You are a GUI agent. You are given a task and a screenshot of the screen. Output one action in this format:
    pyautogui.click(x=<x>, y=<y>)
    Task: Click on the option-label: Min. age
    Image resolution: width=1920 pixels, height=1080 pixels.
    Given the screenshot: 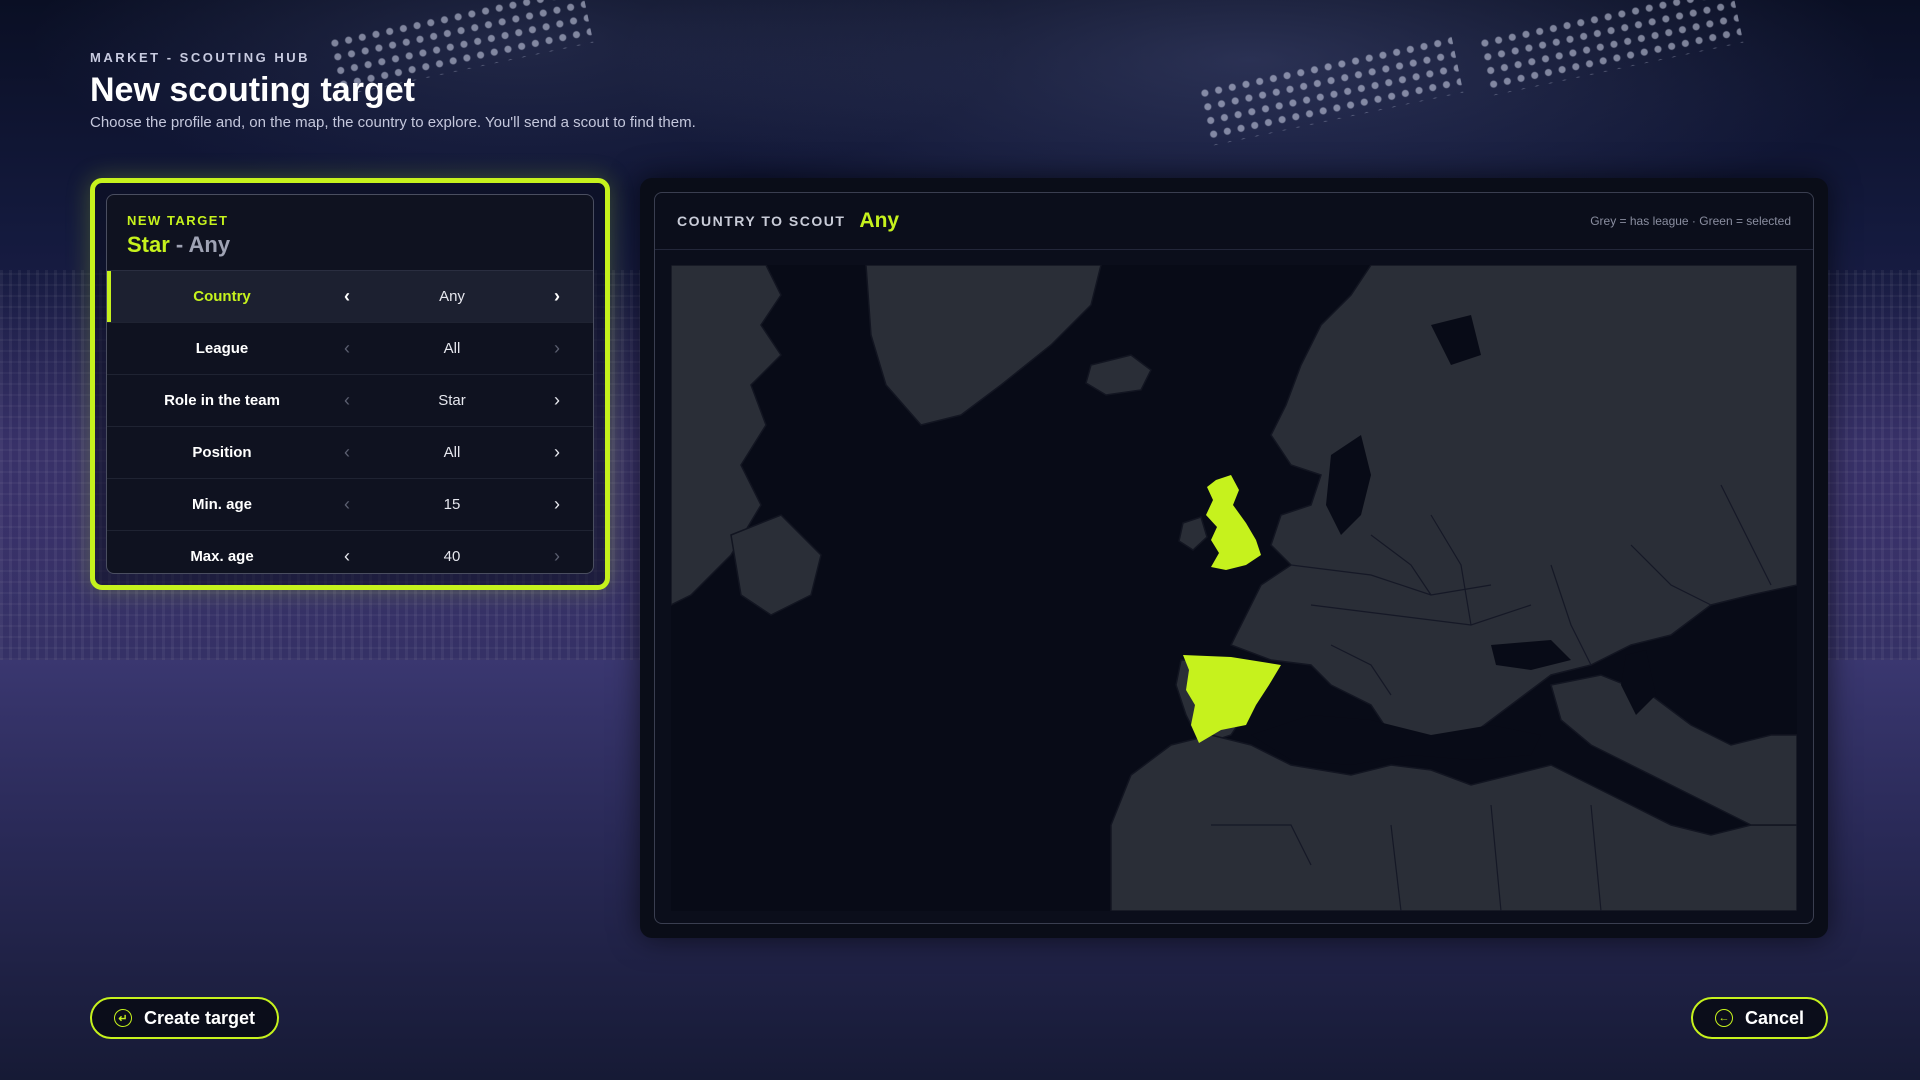 What is the action you would take?
    pyautogui.click(x=221, y=504)
    